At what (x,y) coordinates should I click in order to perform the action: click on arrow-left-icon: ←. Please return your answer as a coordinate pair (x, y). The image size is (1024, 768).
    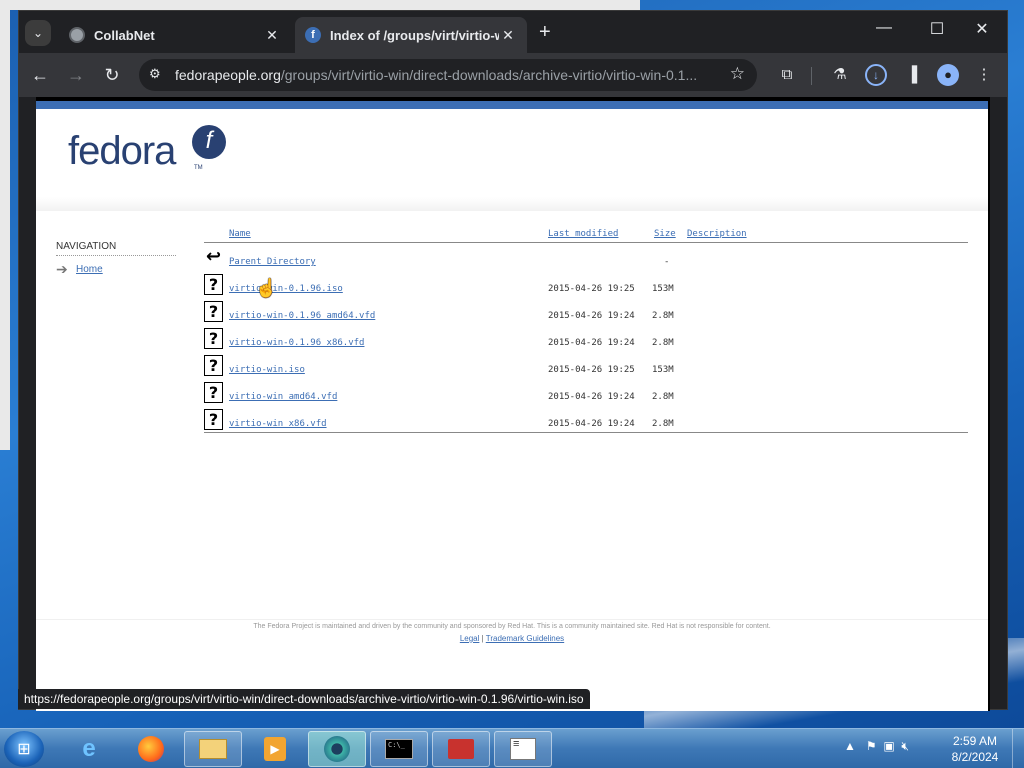
    Looking at the image, I should click on (40, 75).